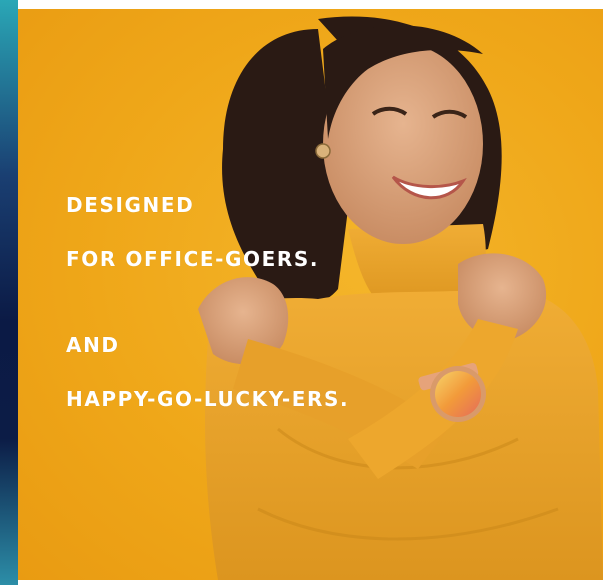 Image resolution: width=603 pixels, height=585 pixels. I want to click on headline-line-2: FOR OFFICE-GOERS., so click(193, 259).